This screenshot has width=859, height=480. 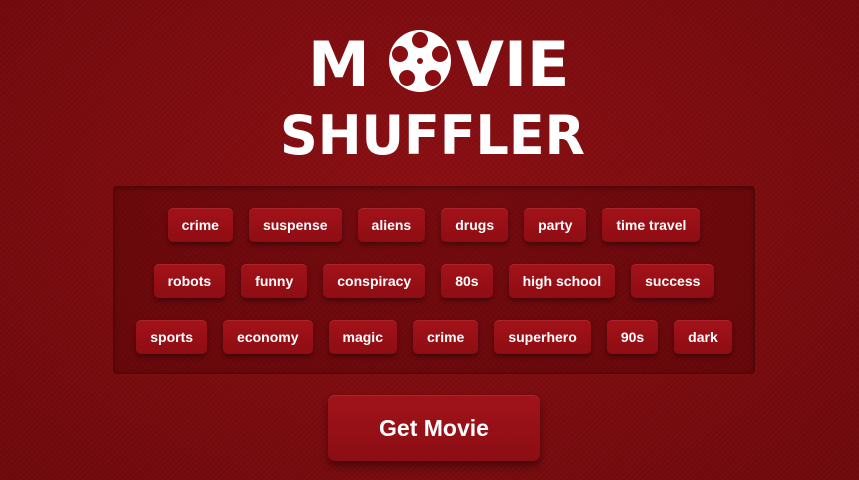 I want to click on tag-crime: crime, so click(x=200, y=225).